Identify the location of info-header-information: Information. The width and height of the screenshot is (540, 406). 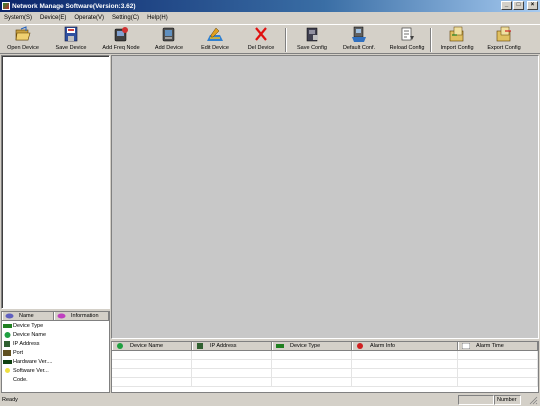
(81, 316).